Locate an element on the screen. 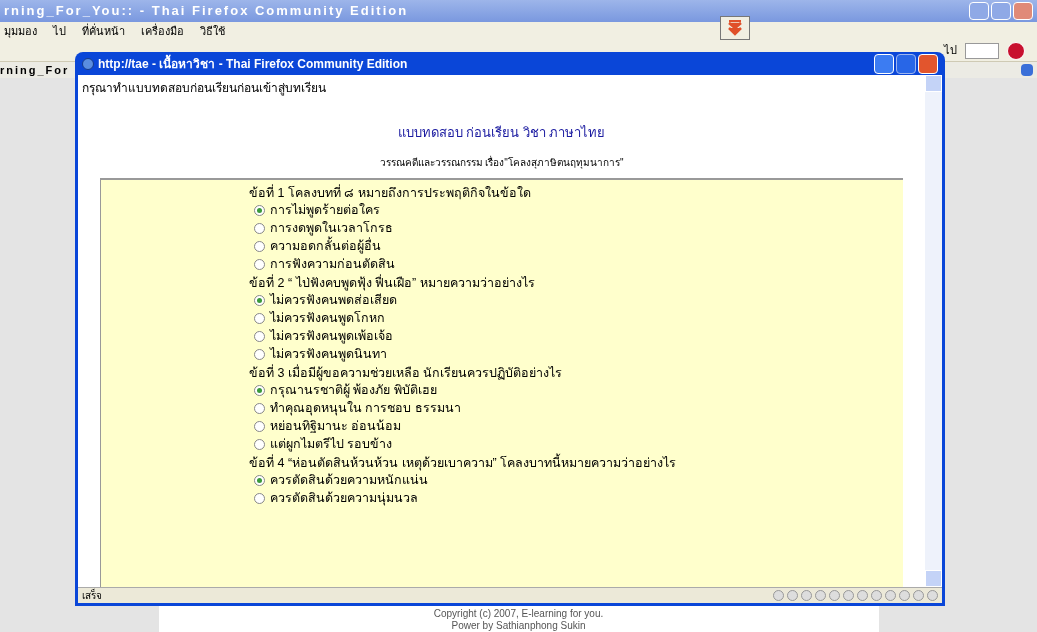  status-text: เสร็จ is located at coordinates (92, 595).